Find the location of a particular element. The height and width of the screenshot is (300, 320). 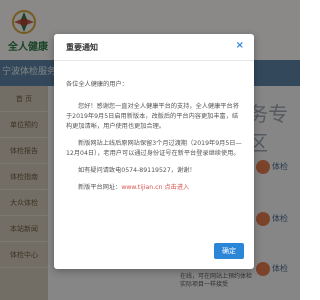

modal-divider is located at coordinates (154, 60).